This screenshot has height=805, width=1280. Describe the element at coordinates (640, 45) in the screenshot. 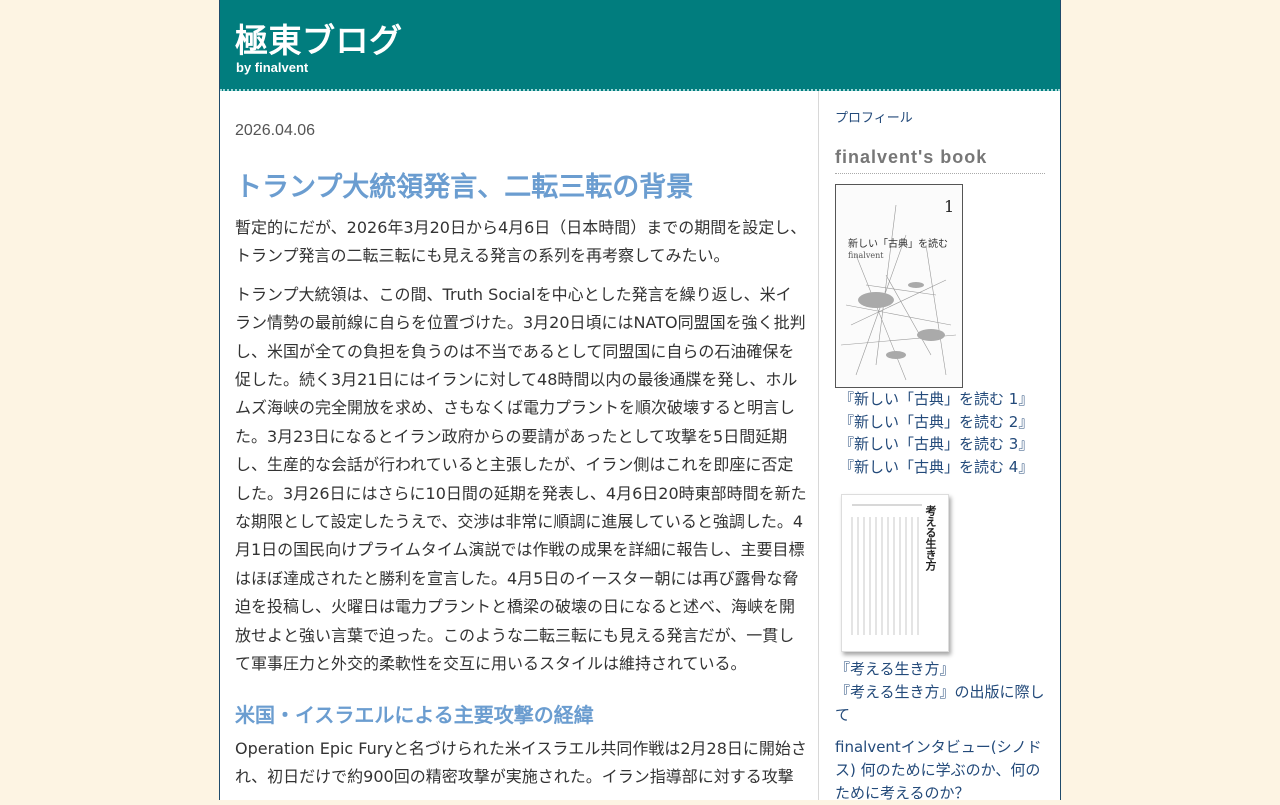

I see `blog-header: 極東ブログ by finalvent` at that location.